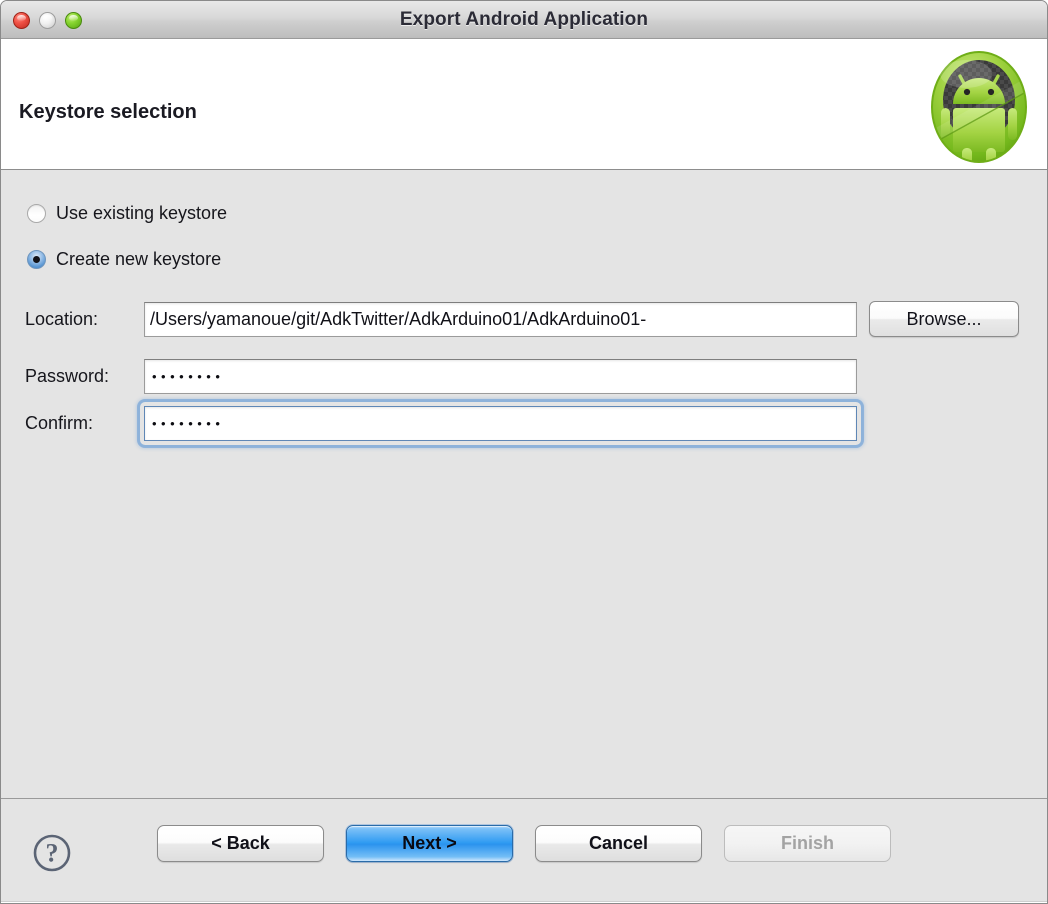  Describe the element at coordinates (429, 843) in the screenshot. I see `next-button: Next >` at that location.